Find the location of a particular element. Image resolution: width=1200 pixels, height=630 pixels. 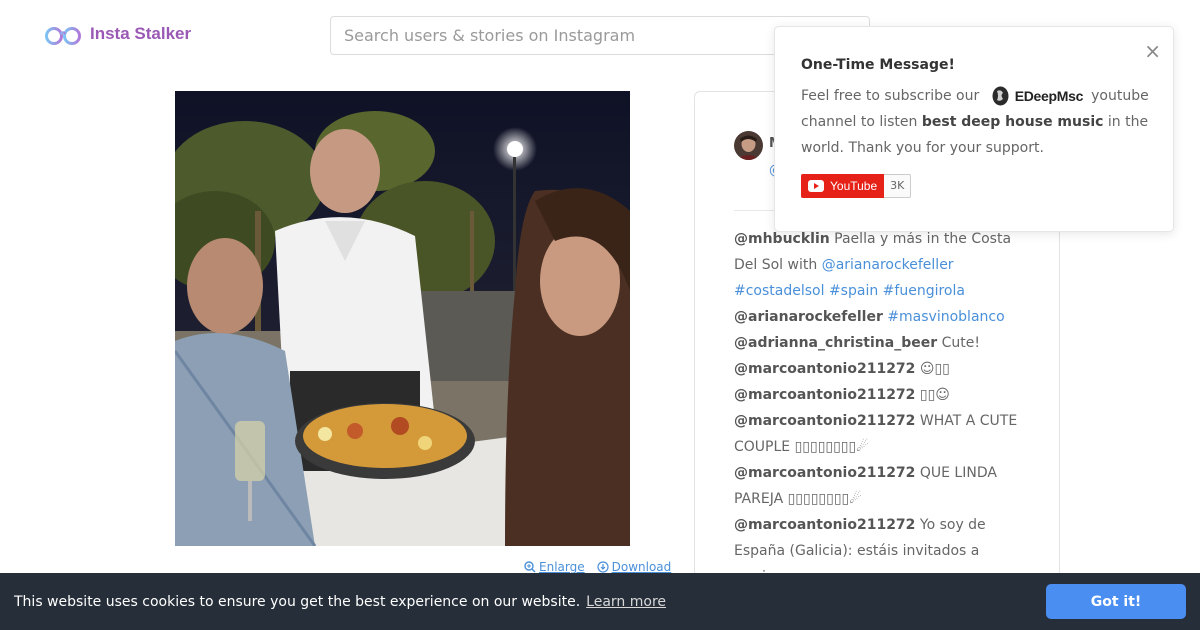

youtube-label: YouTube is located at coordinates (854, 186).